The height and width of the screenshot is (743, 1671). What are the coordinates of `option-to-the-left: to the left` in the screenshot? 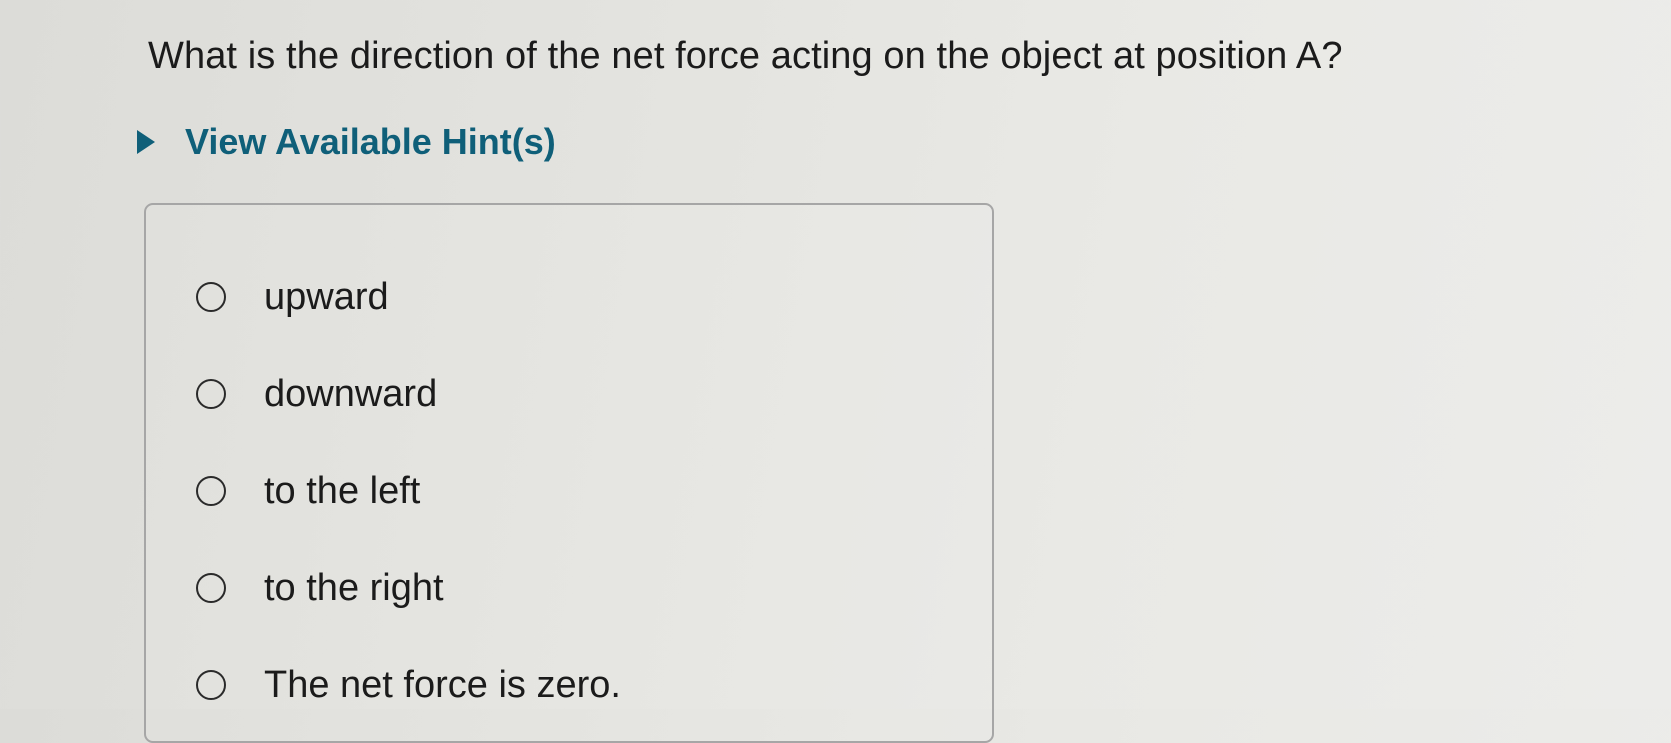 It's located at (308, 491).